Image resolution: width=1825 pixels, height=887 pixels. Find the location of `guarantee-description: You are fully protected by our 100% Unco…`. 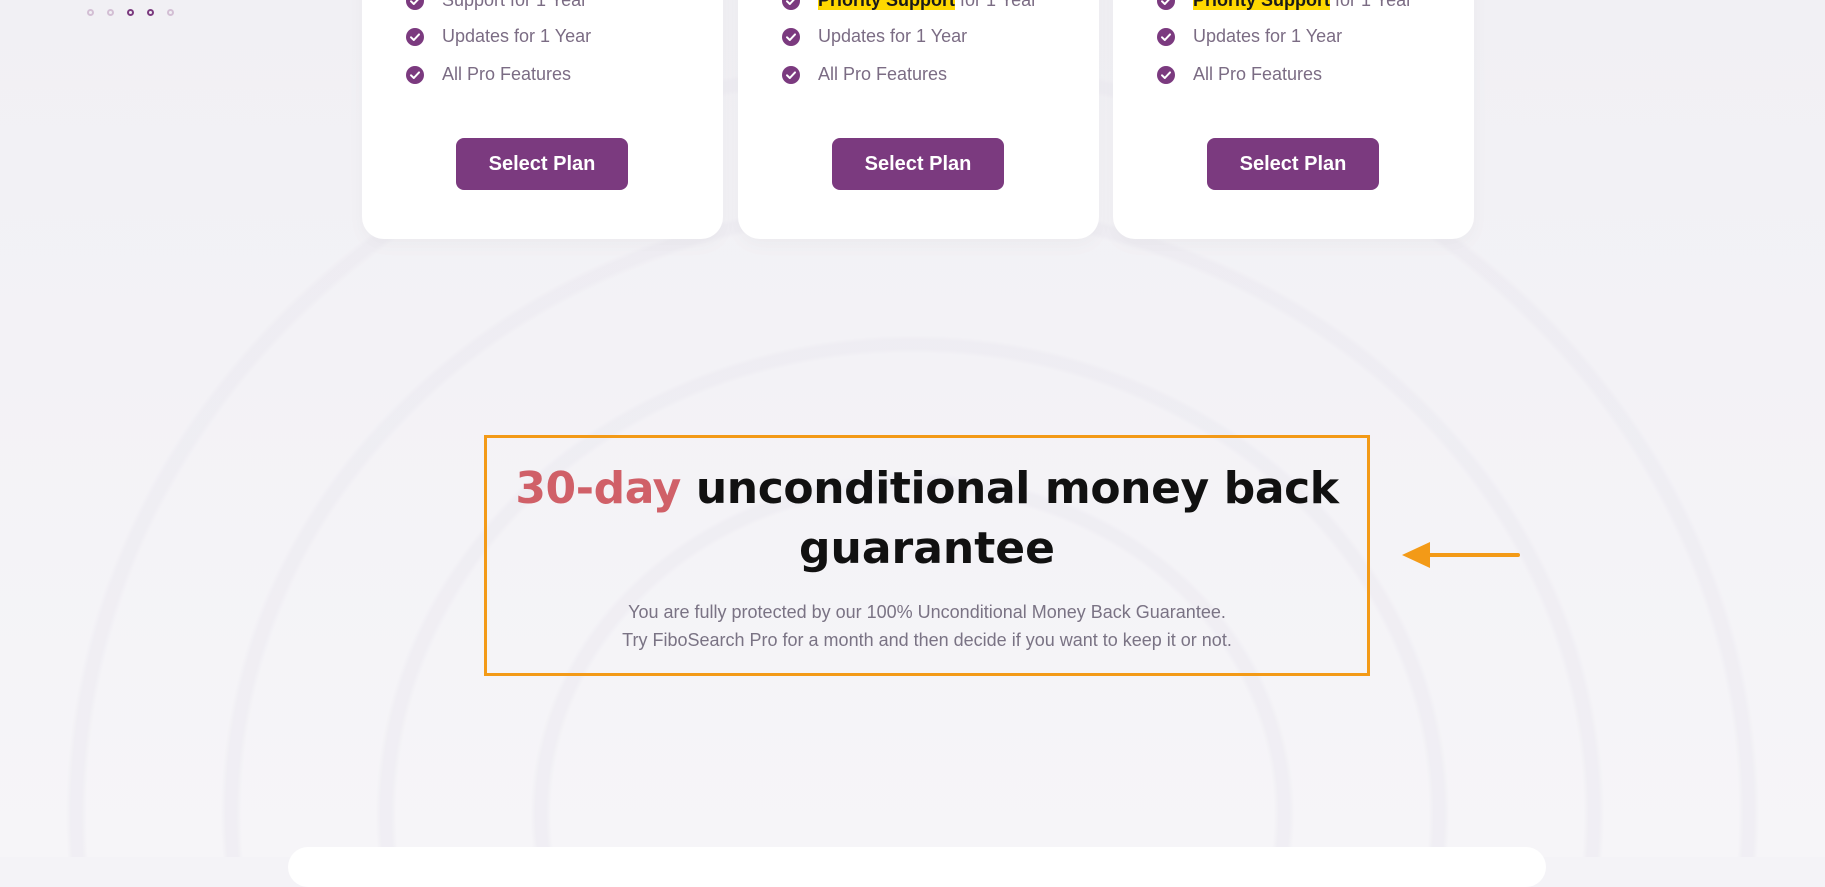

guarantee-description: You are fully protected by our 100% Unco… is located at coordinates (927, 626).